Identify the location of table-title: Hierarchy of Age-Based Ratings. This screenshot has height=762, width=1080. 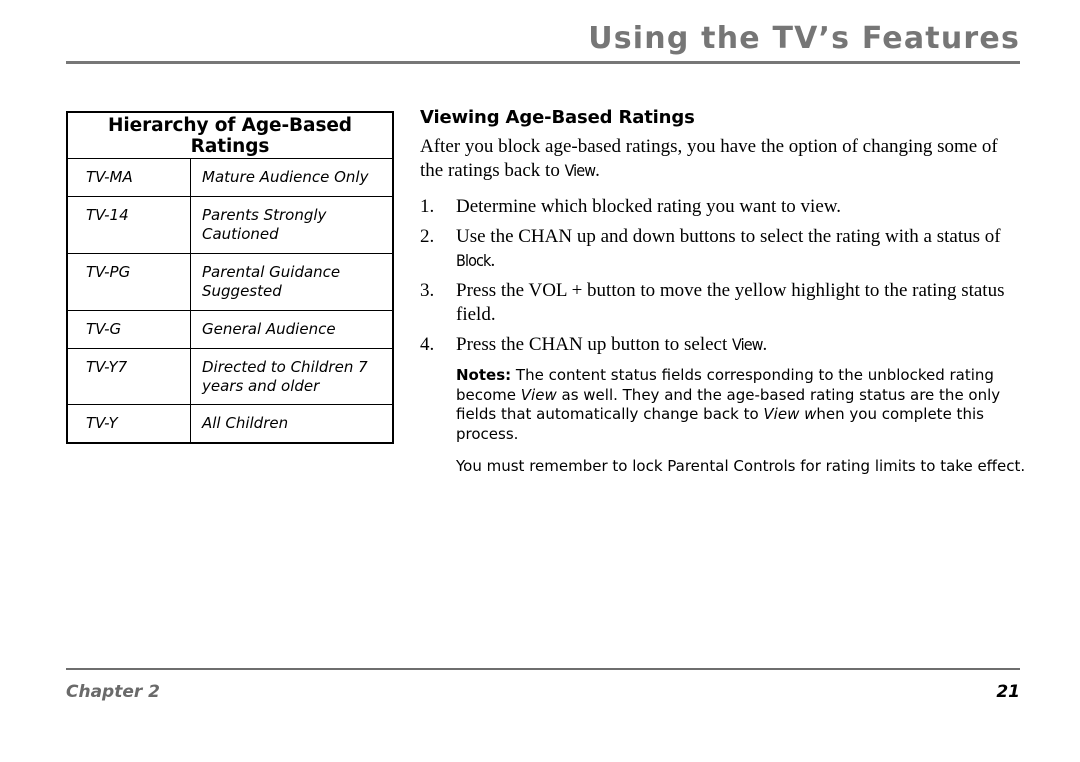
(230, 135).